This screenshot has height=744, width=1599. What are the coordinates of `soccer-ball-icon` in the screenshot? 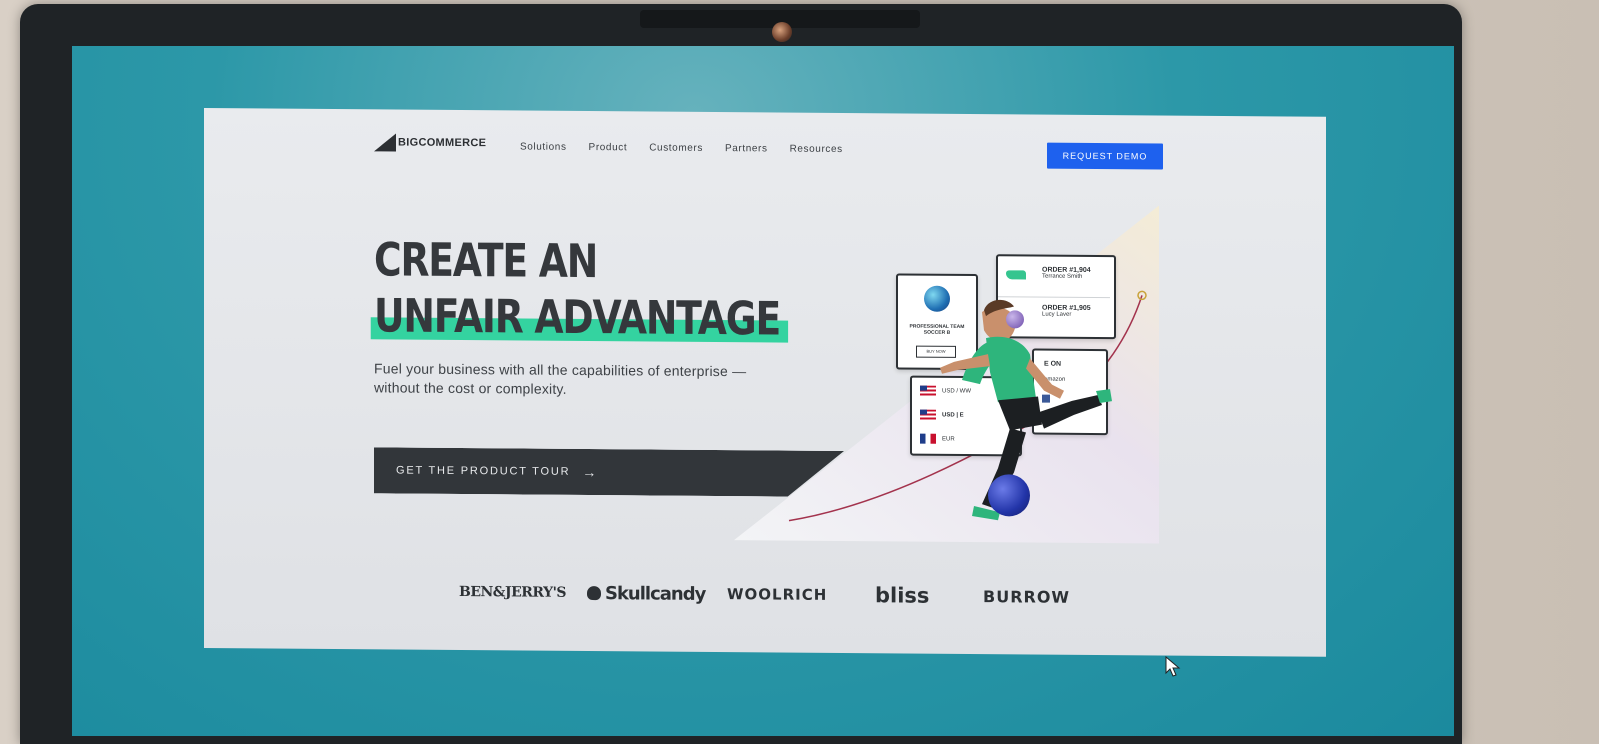 It's located at (1009, 495).